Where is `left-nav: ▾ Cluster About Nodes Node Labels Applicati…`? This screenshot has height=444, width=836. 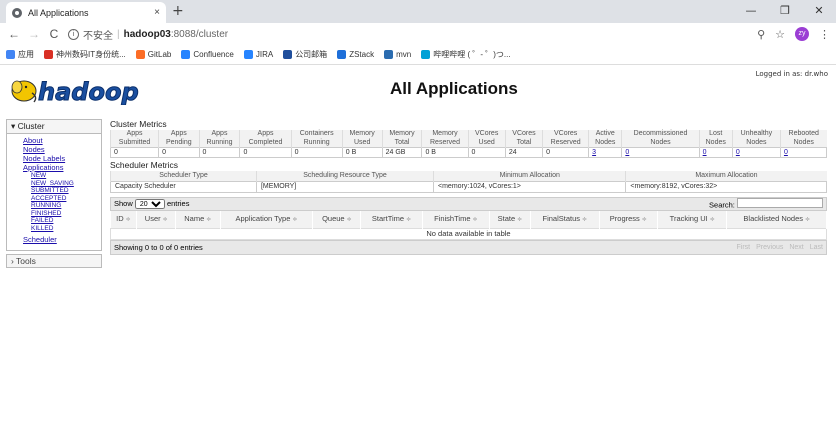
left-nav: ▾ Cluster About Nodes Node Labels Applicati… is located at coordinates (54, 193).